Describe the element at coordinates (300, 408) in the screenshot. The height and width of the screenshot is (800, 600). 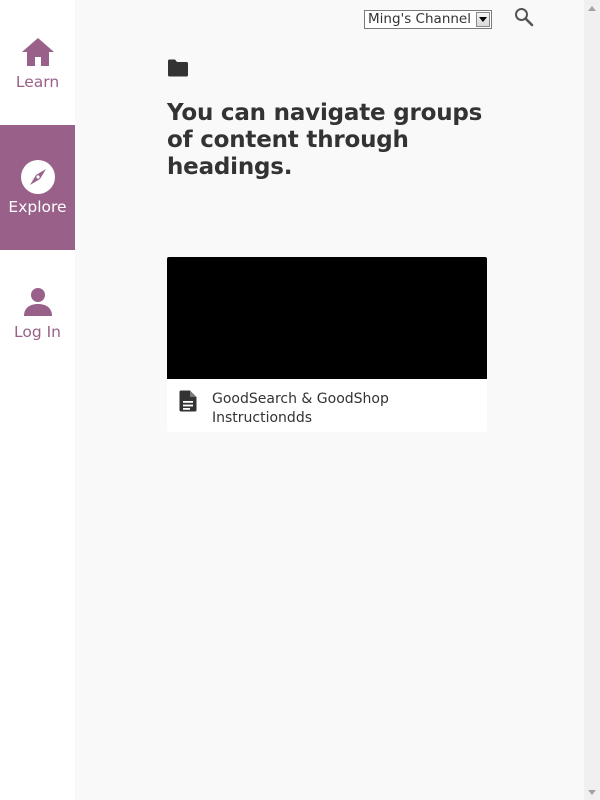
I see `card-title: GoodSearch & GoodShop Instructiondds` at that location.